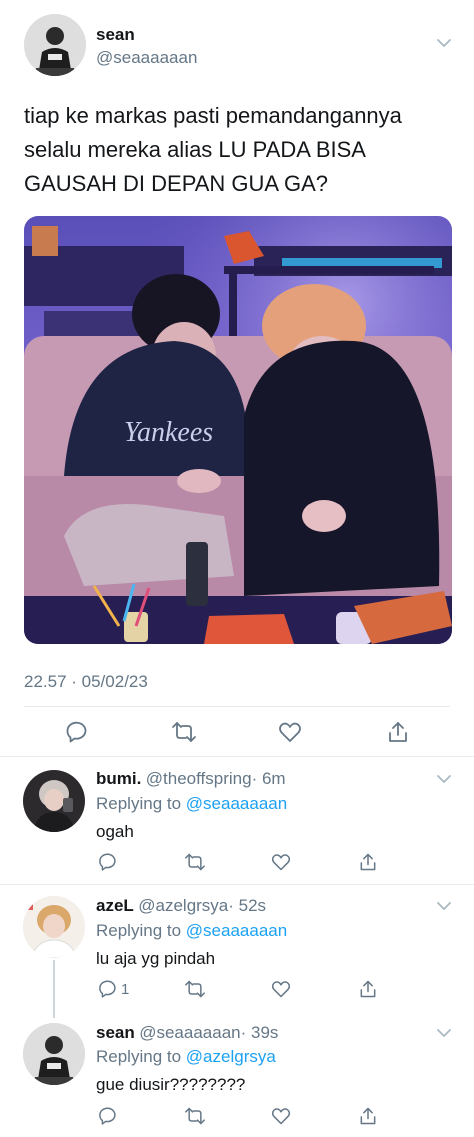  I want to click on main-like-button, so click(290, 732).